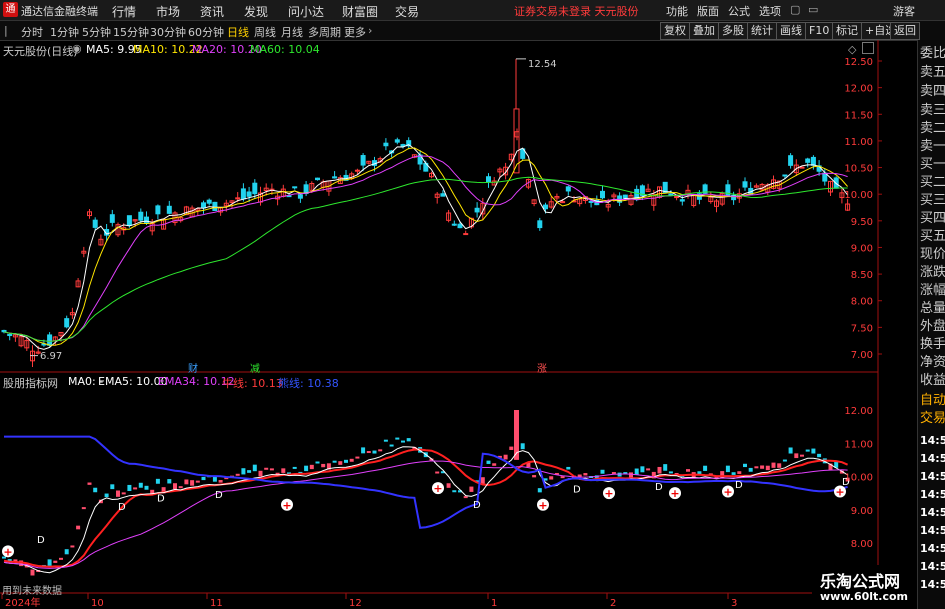 This screenshot has width=945, height=609. I want to click on indicator-name: 股朋指标网, so click(30, 383).